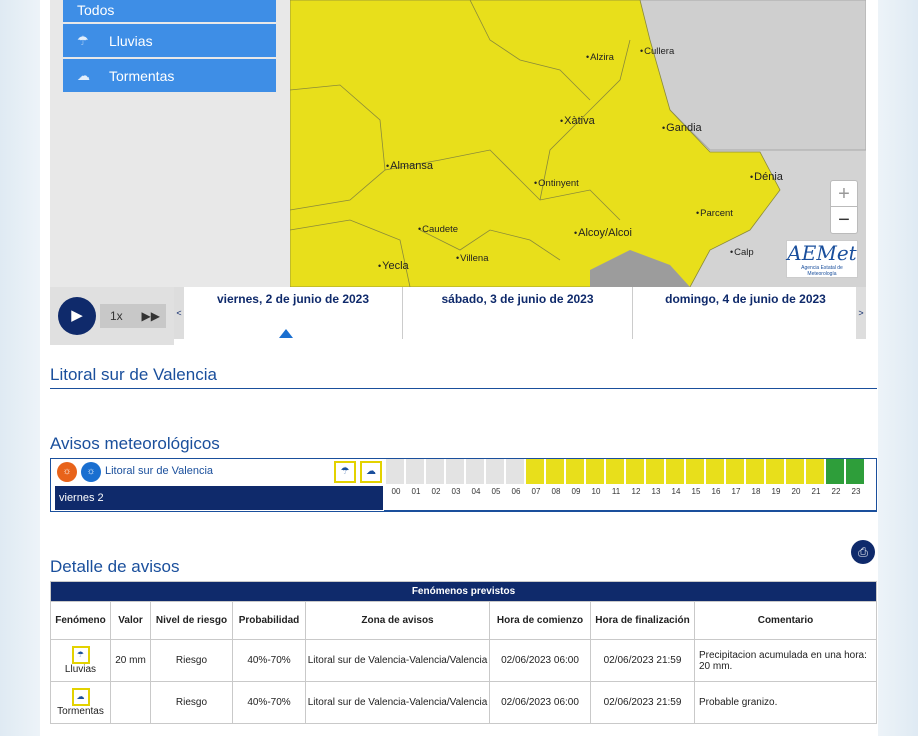 Image resolution: width=918 pixels, height=736 pixels. I want to click on prev-day-button: <, so click(179, 313).